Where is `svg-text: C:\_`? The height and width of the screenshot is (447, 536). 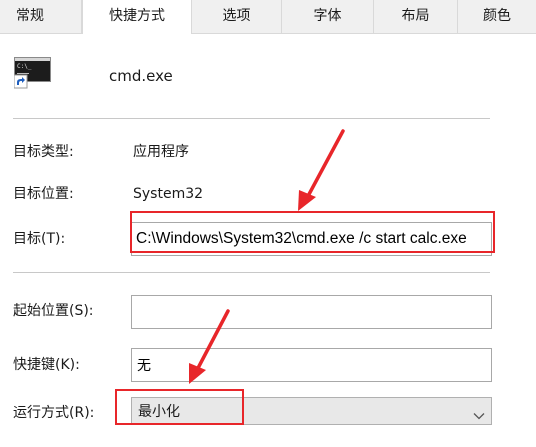
svg-text: C:\_ is located at coordinates (24, 66).